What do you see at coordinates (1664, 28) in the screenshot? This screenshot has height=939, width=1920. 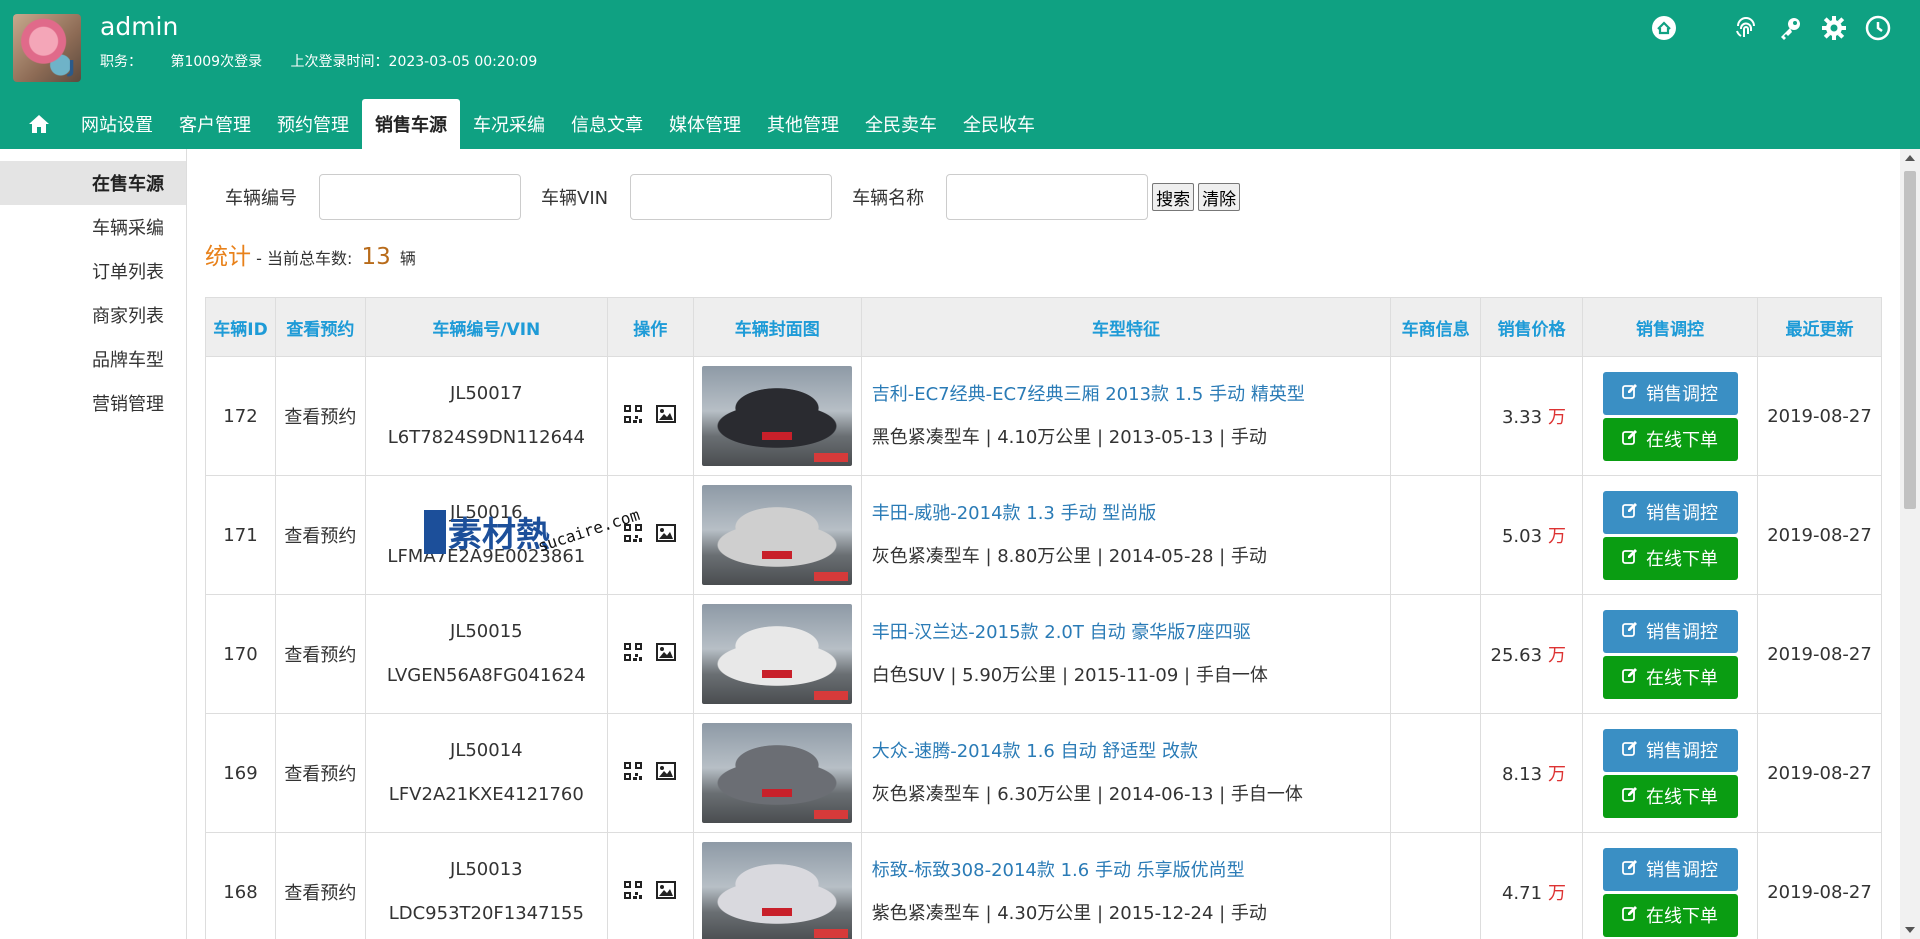 I see `home-icon` at bounding box center [1664, 28].